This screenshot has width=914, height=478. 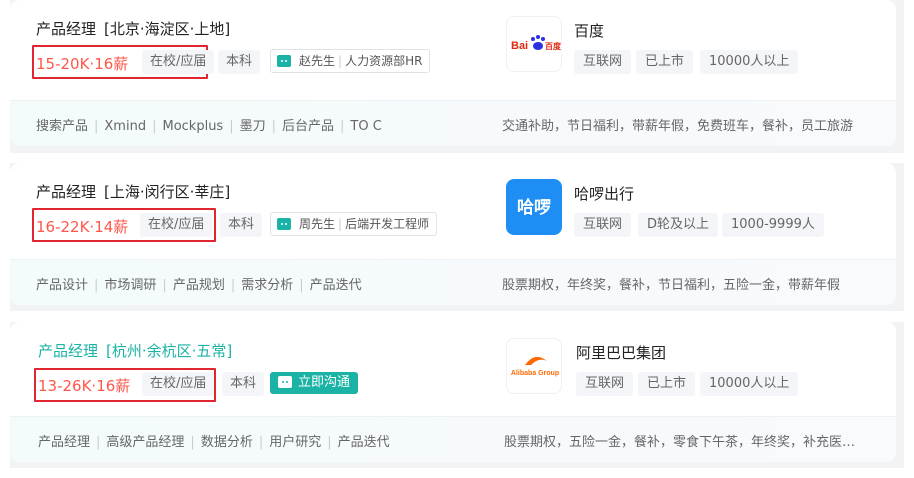 What do you see at coordinates (295, 442) in the screenshot?
I see `skill-tag: 用户研究` at bounding box center [295, 442].